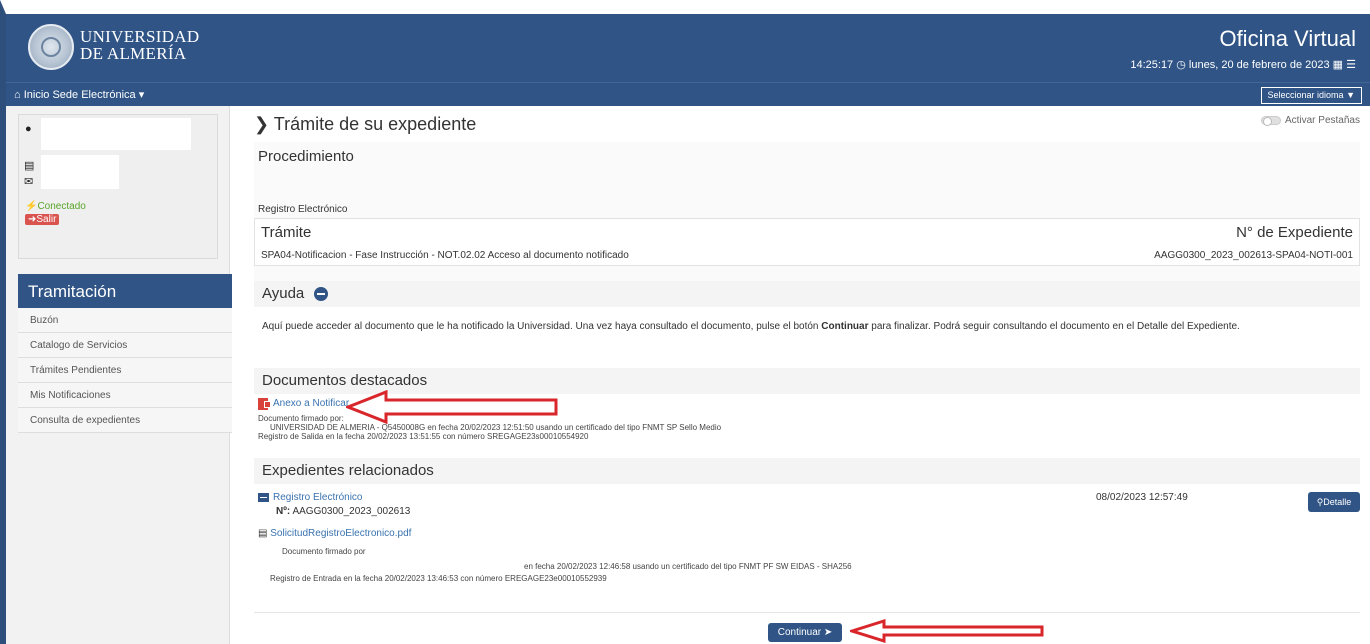  Describe the element at coordinates (125, 395) in the screenshot. I see `sidebar-item-notificaciones: Mis Notificaciones` at that location.